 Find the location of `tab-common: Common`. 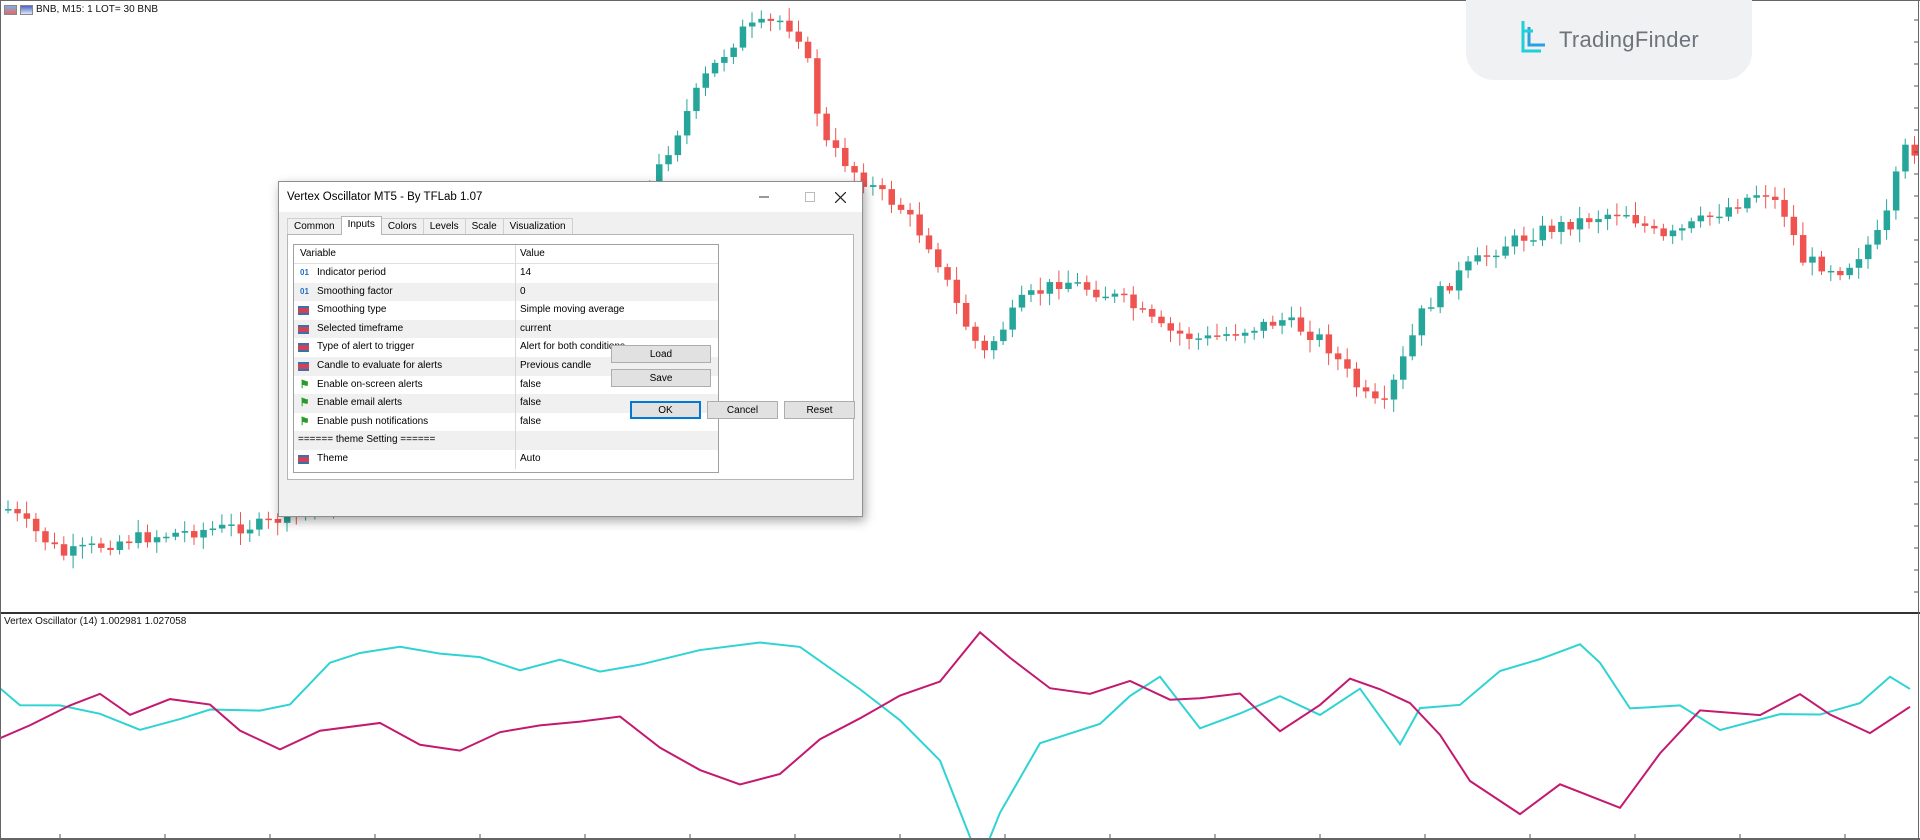

tab-common: Common is located at coordinates (314, 226).